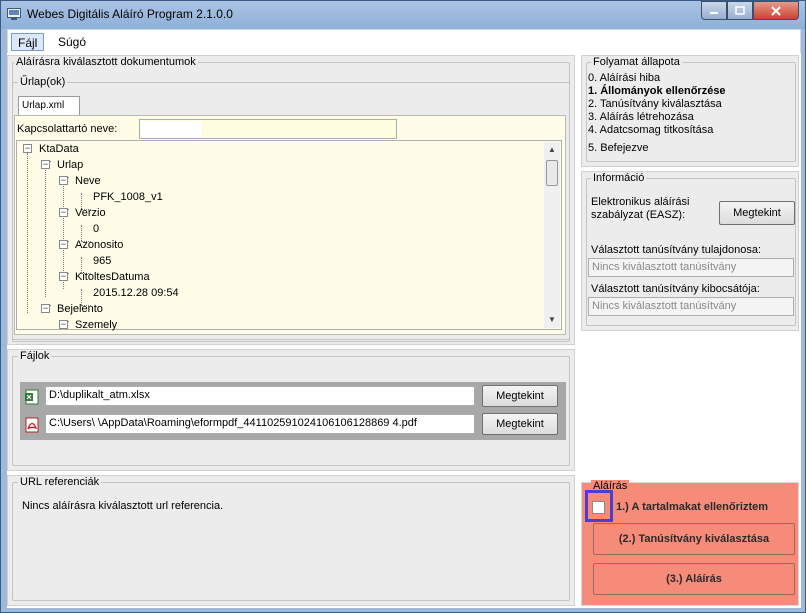 This screenshot has width=806, height=613. I want to click on tree-value-verzio: 0, so click(96, 229).